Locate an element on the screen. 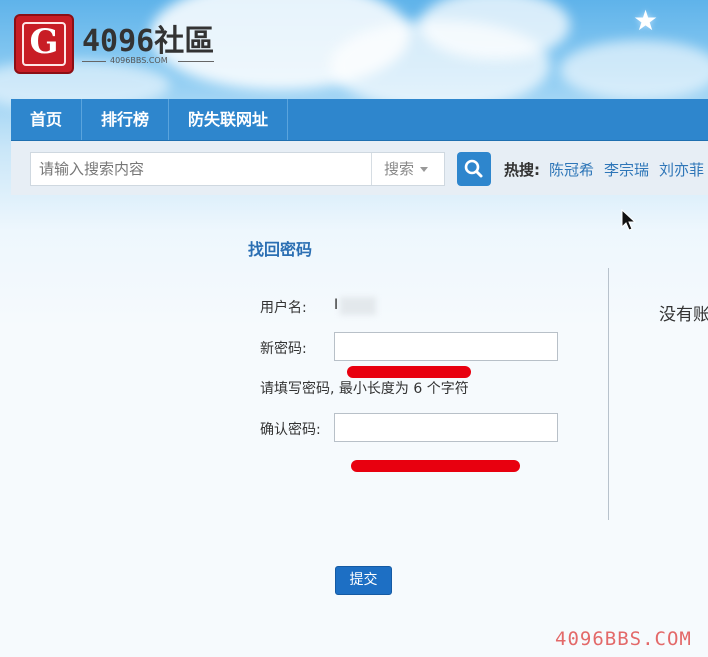 This screenshot has height=657, width=708. submit-button: 提交 is located at coordinates (363, 580).